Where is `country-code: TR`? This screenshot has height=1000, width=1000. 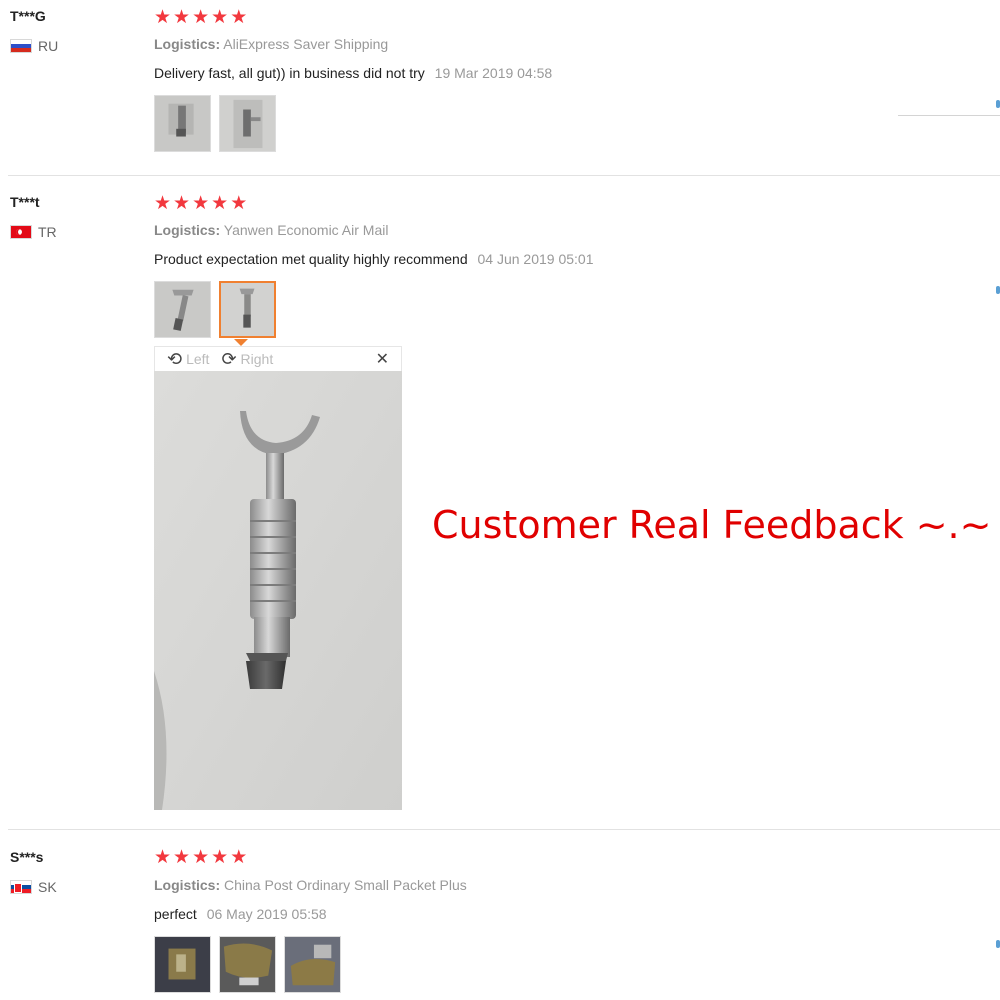
country-code: TR is located at coordinates (47, 232).